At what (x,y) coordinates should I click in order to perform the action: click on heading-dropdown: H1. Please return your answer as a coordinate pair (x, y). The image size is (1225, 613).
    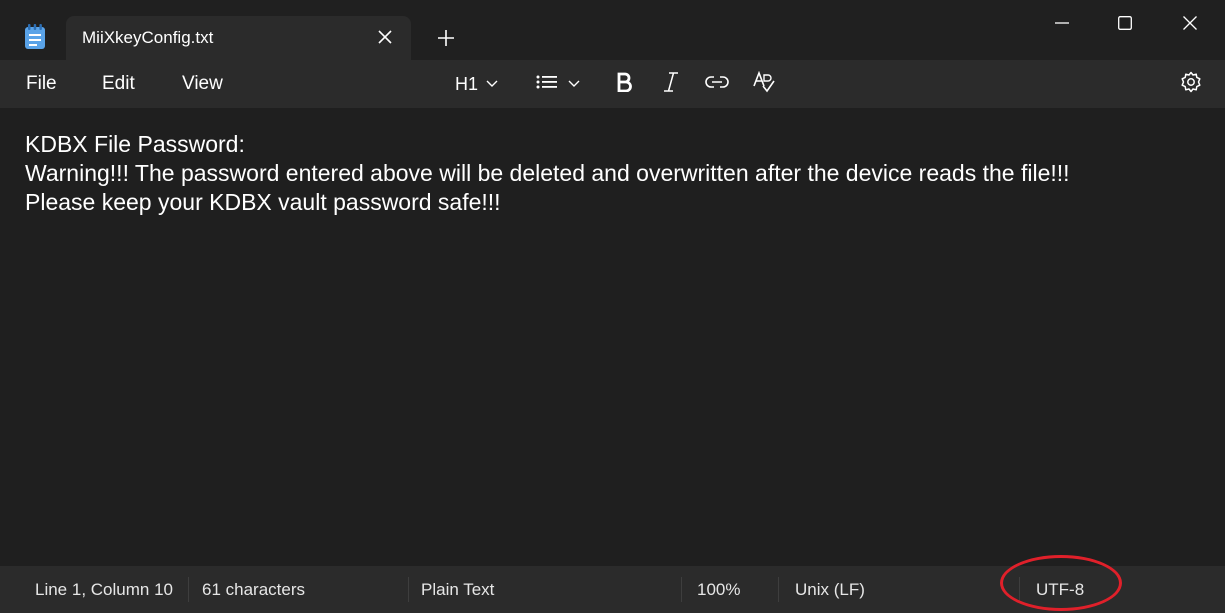
    Looking at the image, I should click on (476, 84).